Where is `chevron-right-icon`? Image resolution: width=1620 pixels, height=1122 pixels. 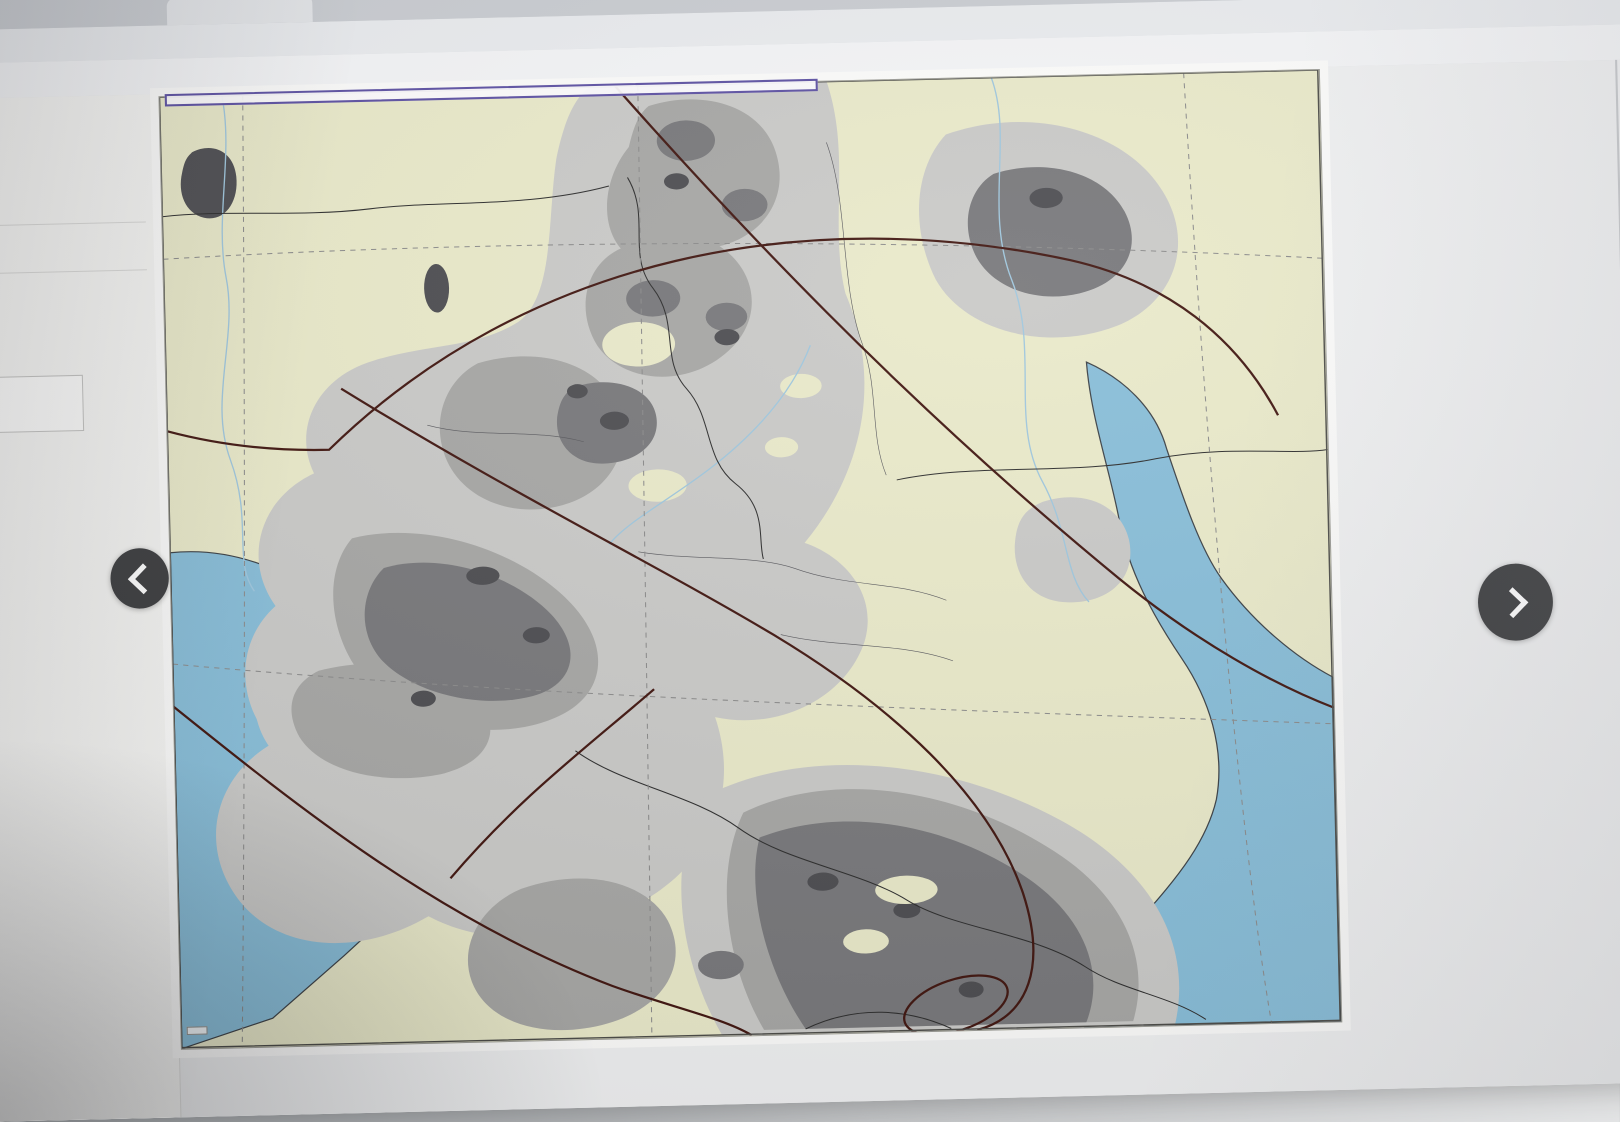 chevron-right-icon is located at coordinates (1512, 602).